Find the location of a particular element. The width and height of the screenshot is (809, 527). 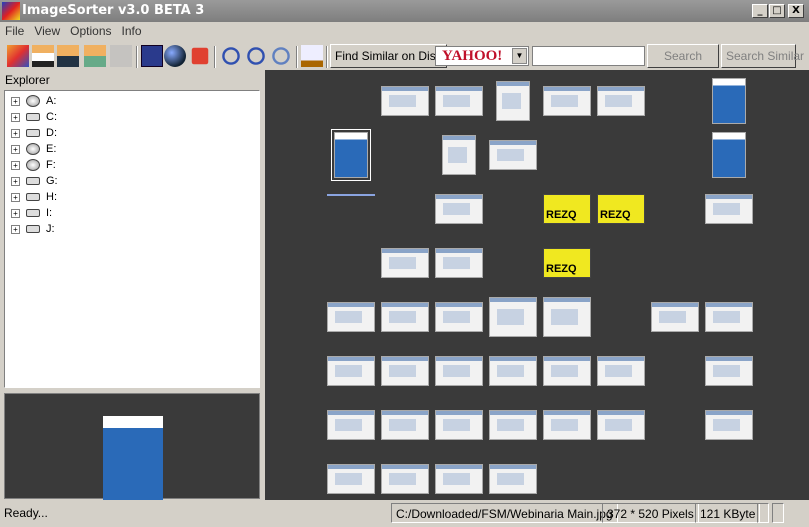

search-button: Search is located at coordinates (683, 56).